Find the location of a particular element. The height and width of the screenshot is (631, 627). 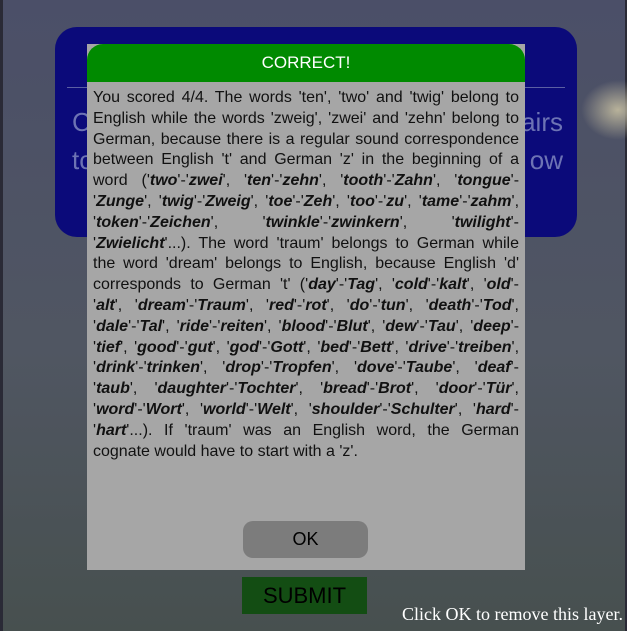

example-word: dale is located at coordinates (112, 326).